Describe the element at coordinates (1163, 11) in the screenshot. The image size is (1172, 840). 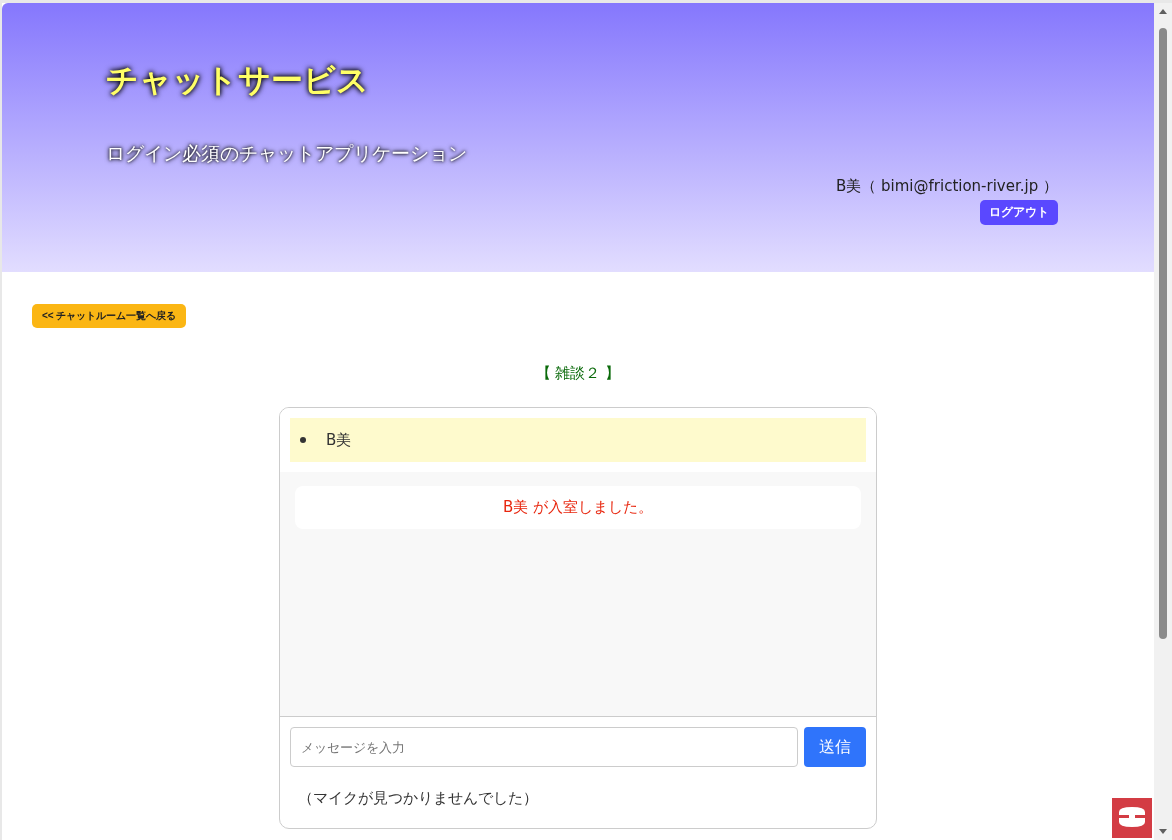
I see `scroll-up-icon` at that location.